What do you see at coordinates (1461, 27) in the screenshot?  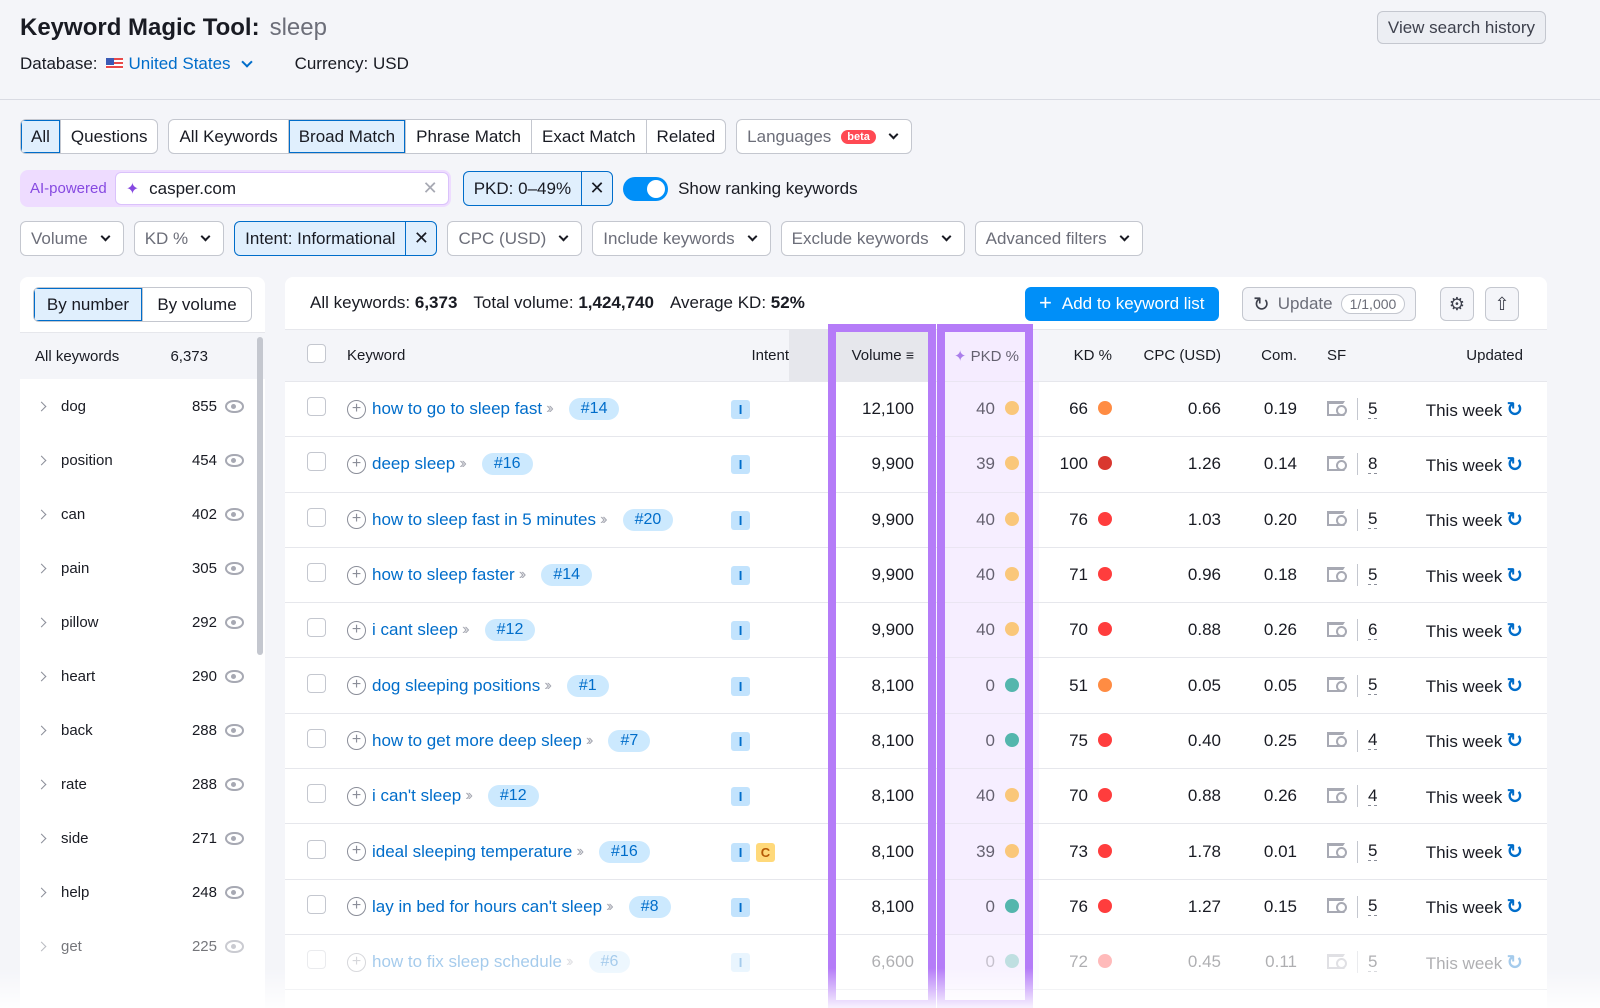 I see `view-search-history-button: View search history` at bounding box center [1461, 27].